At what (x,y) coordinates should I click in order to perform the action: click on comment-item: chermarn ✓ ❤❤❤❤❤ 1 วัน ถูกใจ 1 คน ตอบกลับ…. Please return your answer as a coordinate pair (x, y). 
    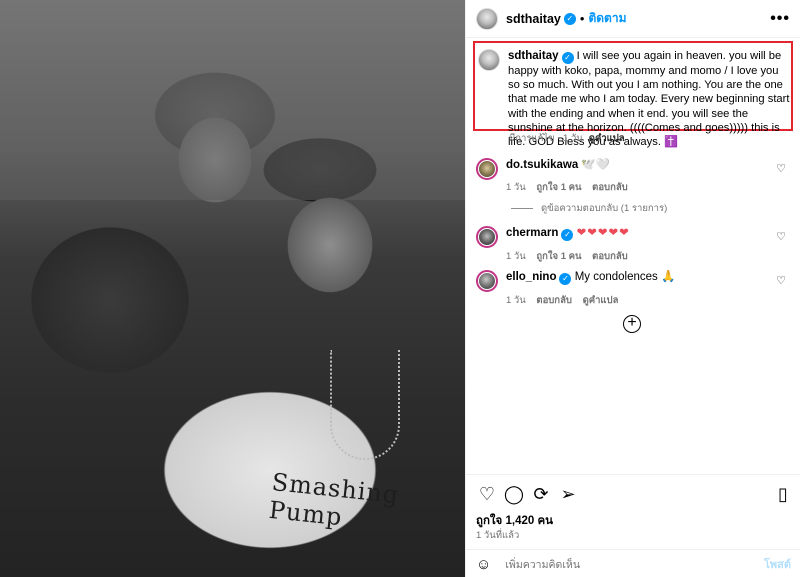
    Looking at the image, I should click on (635, 245).